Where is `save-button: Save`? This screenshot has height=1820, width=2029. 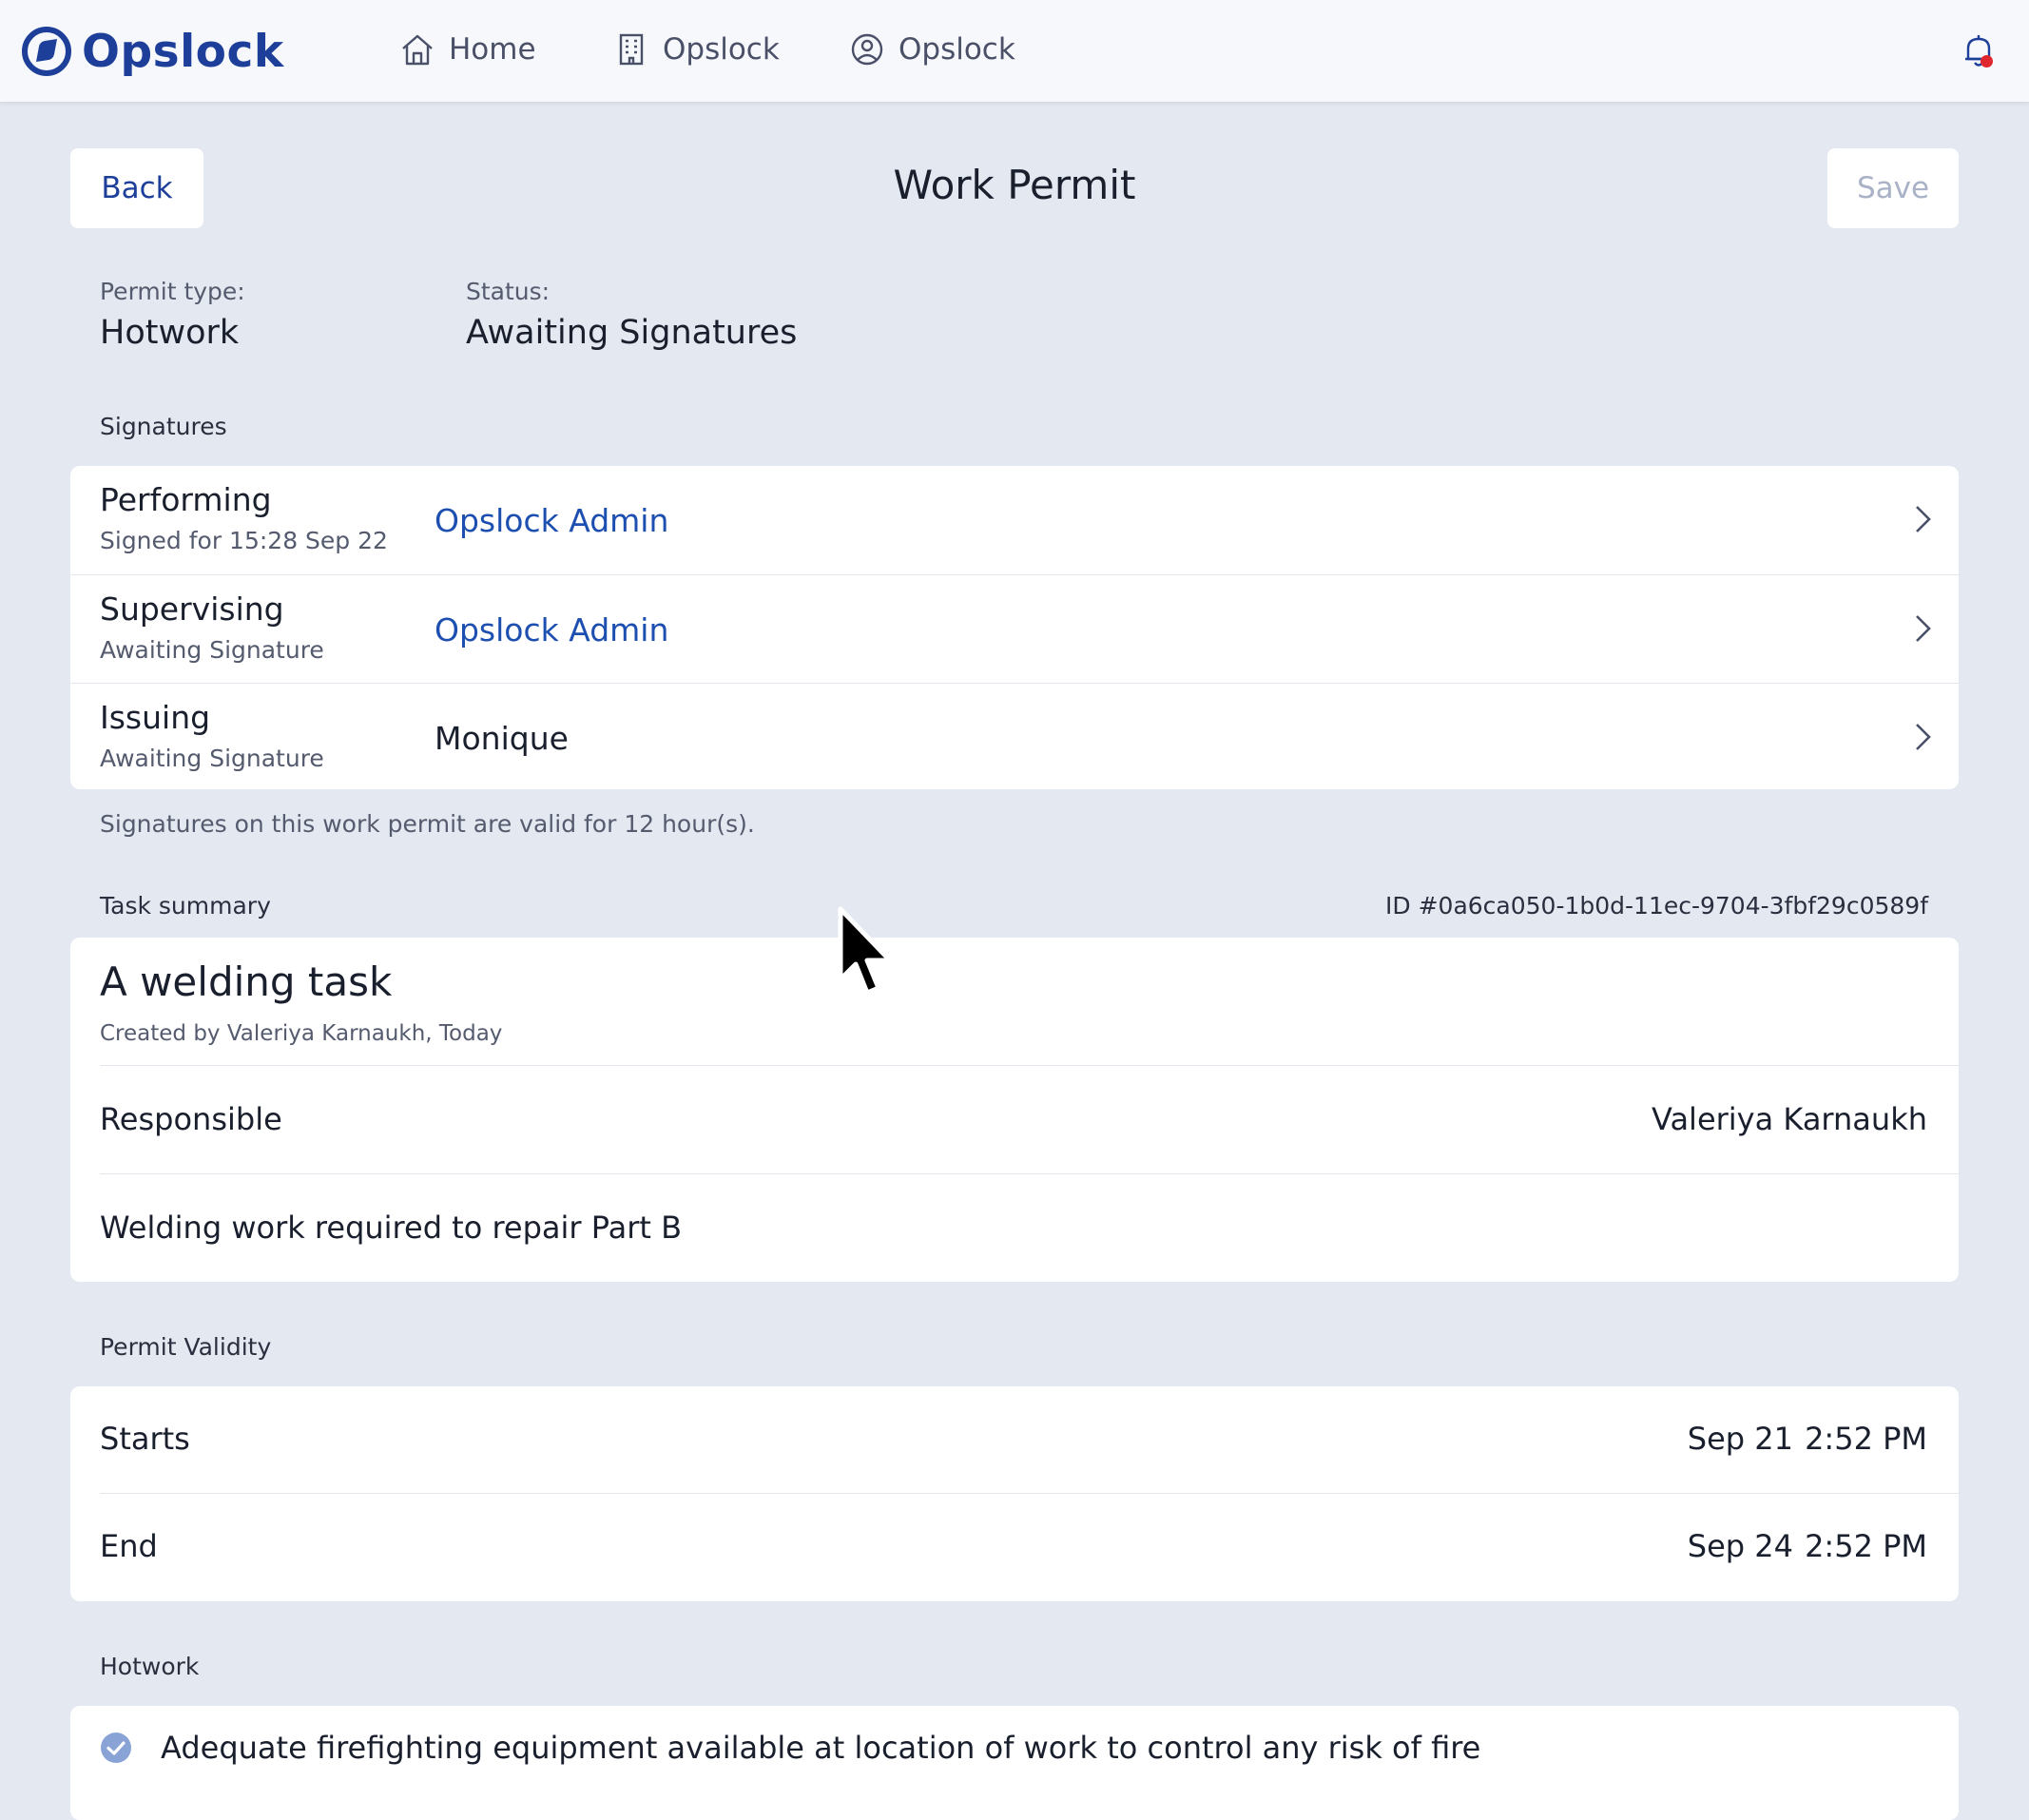
save-button: Save is located at coordinates (1893, 188).